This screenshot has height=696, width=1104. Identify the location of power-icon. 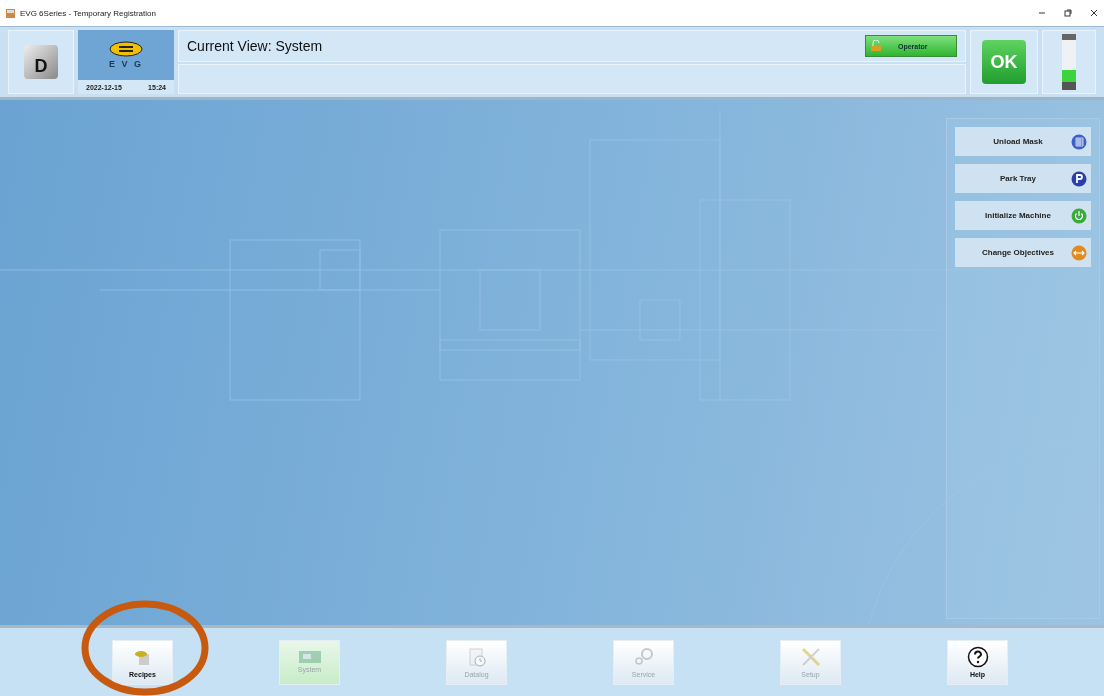
(1079, 215).